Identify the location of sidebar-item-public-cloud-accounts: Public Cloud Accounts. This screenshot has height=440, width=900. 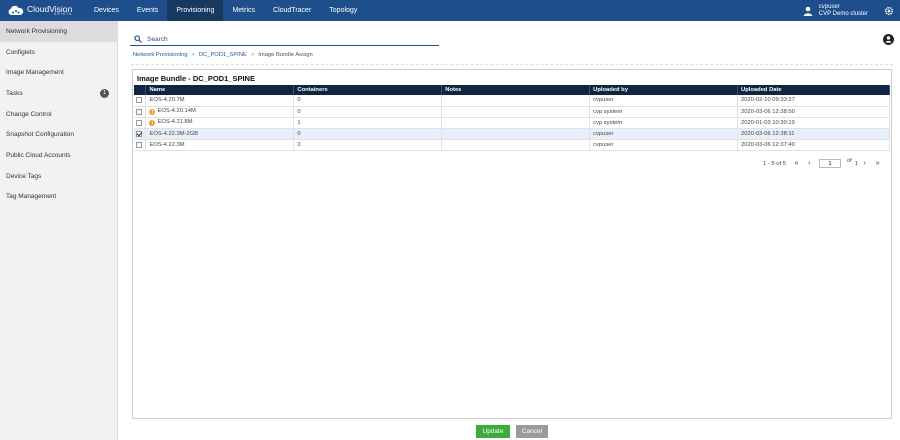
(58, 155).